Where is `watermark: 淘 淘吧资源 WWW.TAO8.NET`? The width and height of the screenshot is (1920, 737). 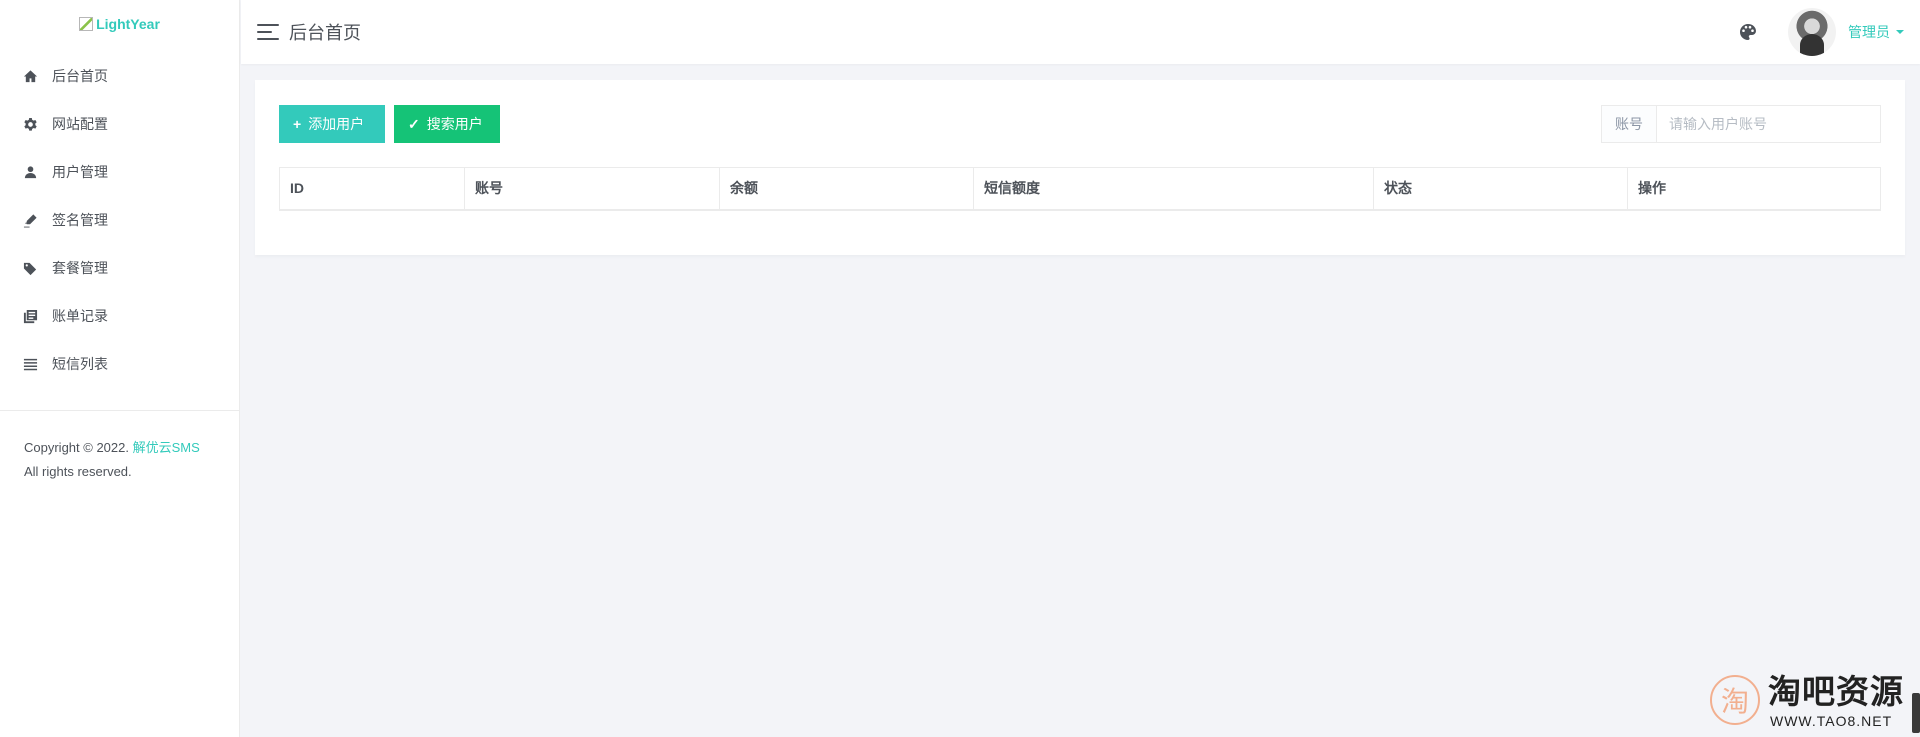
watermark: 淘 淘吧资源 WWW.TAO8.NET is located at coordinates (1815, 702).